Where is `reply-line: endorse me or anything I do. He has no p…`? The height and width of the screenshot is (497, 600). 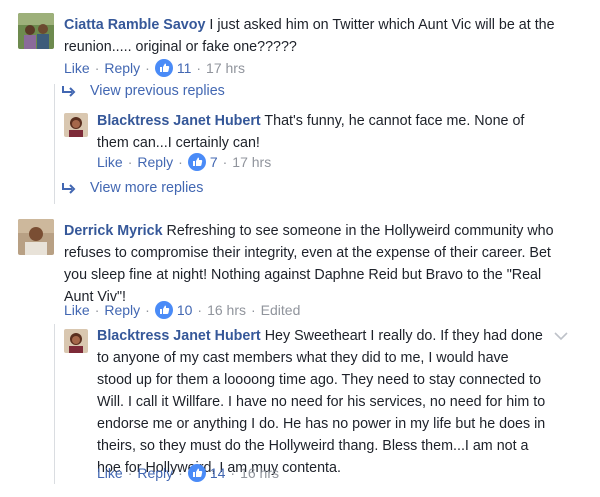
reply-line: endorse me or anything I do. He has no p… is located at coordinates (321, 424).